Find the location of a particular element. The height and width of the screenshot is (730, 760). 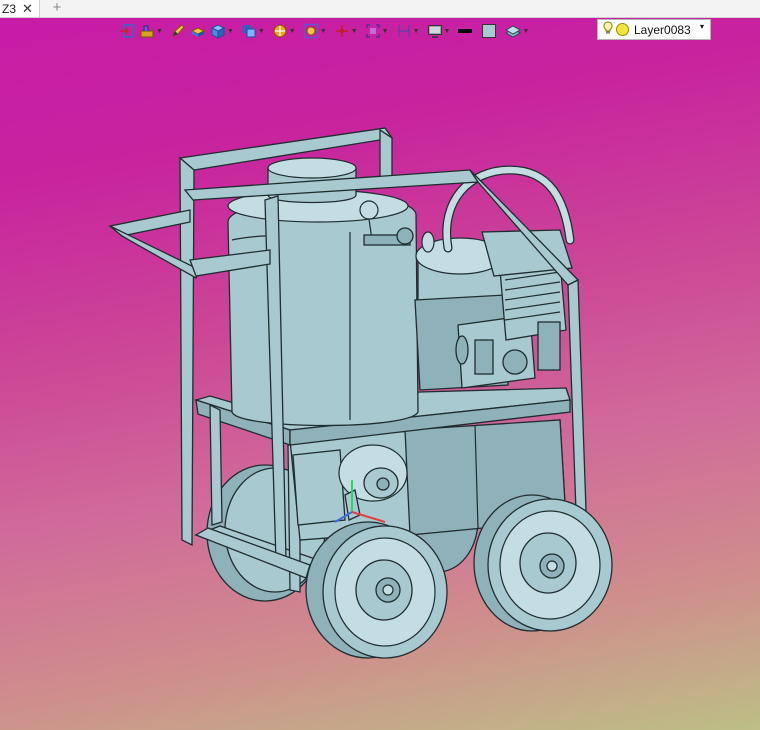

cube-icon is located at coordinates (218, 31).